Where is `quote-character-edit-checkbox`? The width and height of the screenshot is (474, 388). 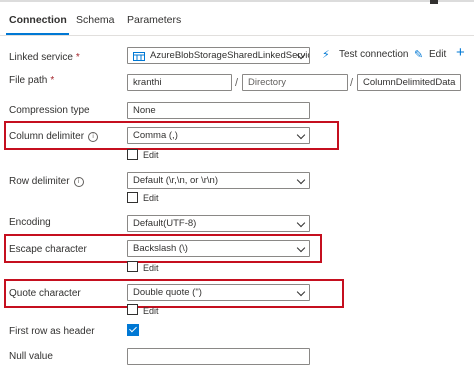 quote-character-edit-checkbox is located at coordinates (132, 309).